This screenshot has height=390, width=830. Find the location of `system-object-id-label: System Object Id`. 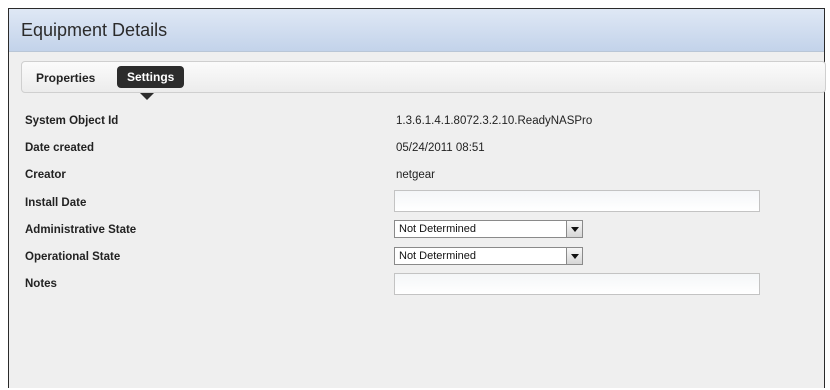

system-object-id-label: System Object Id is located at coordinates (72, 121).